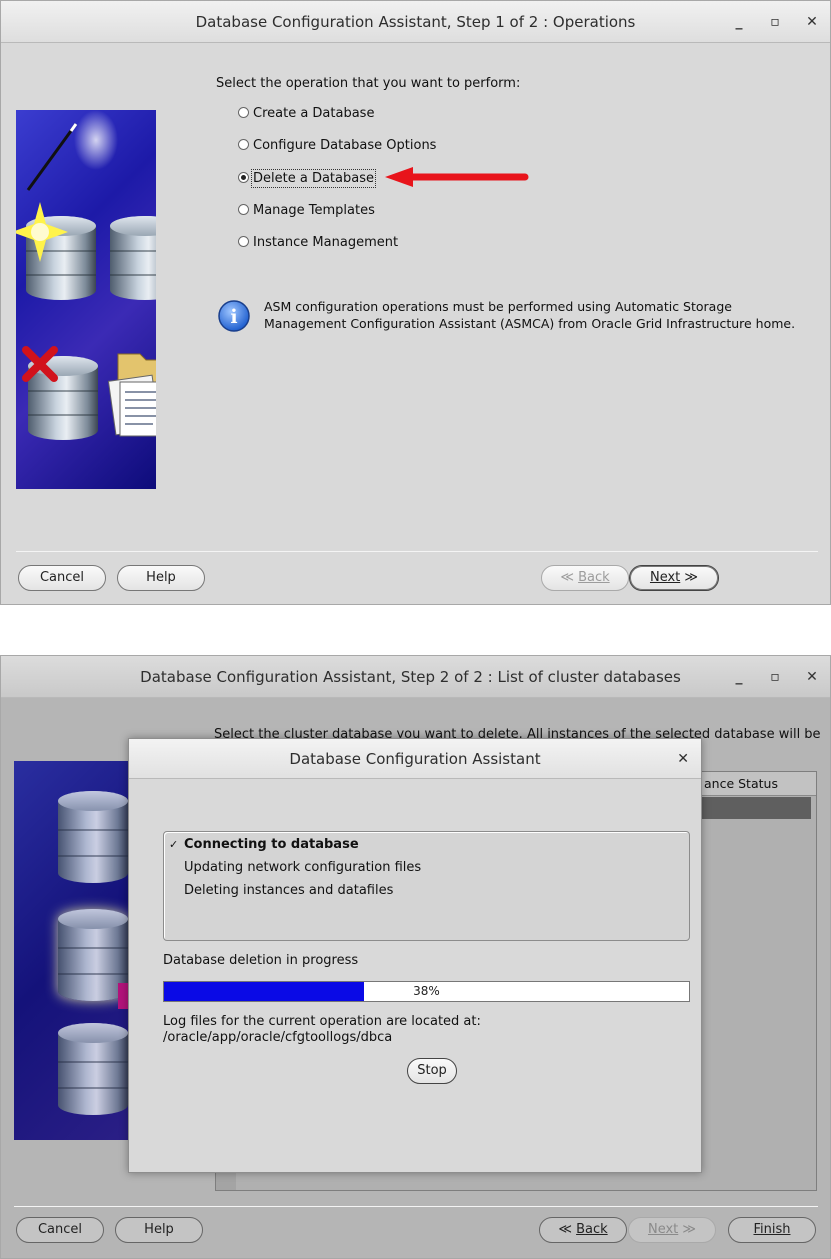 The image size is (831, 1259). I want to click on dialog-title: Database Configuration Assistant, so click(415, 759).